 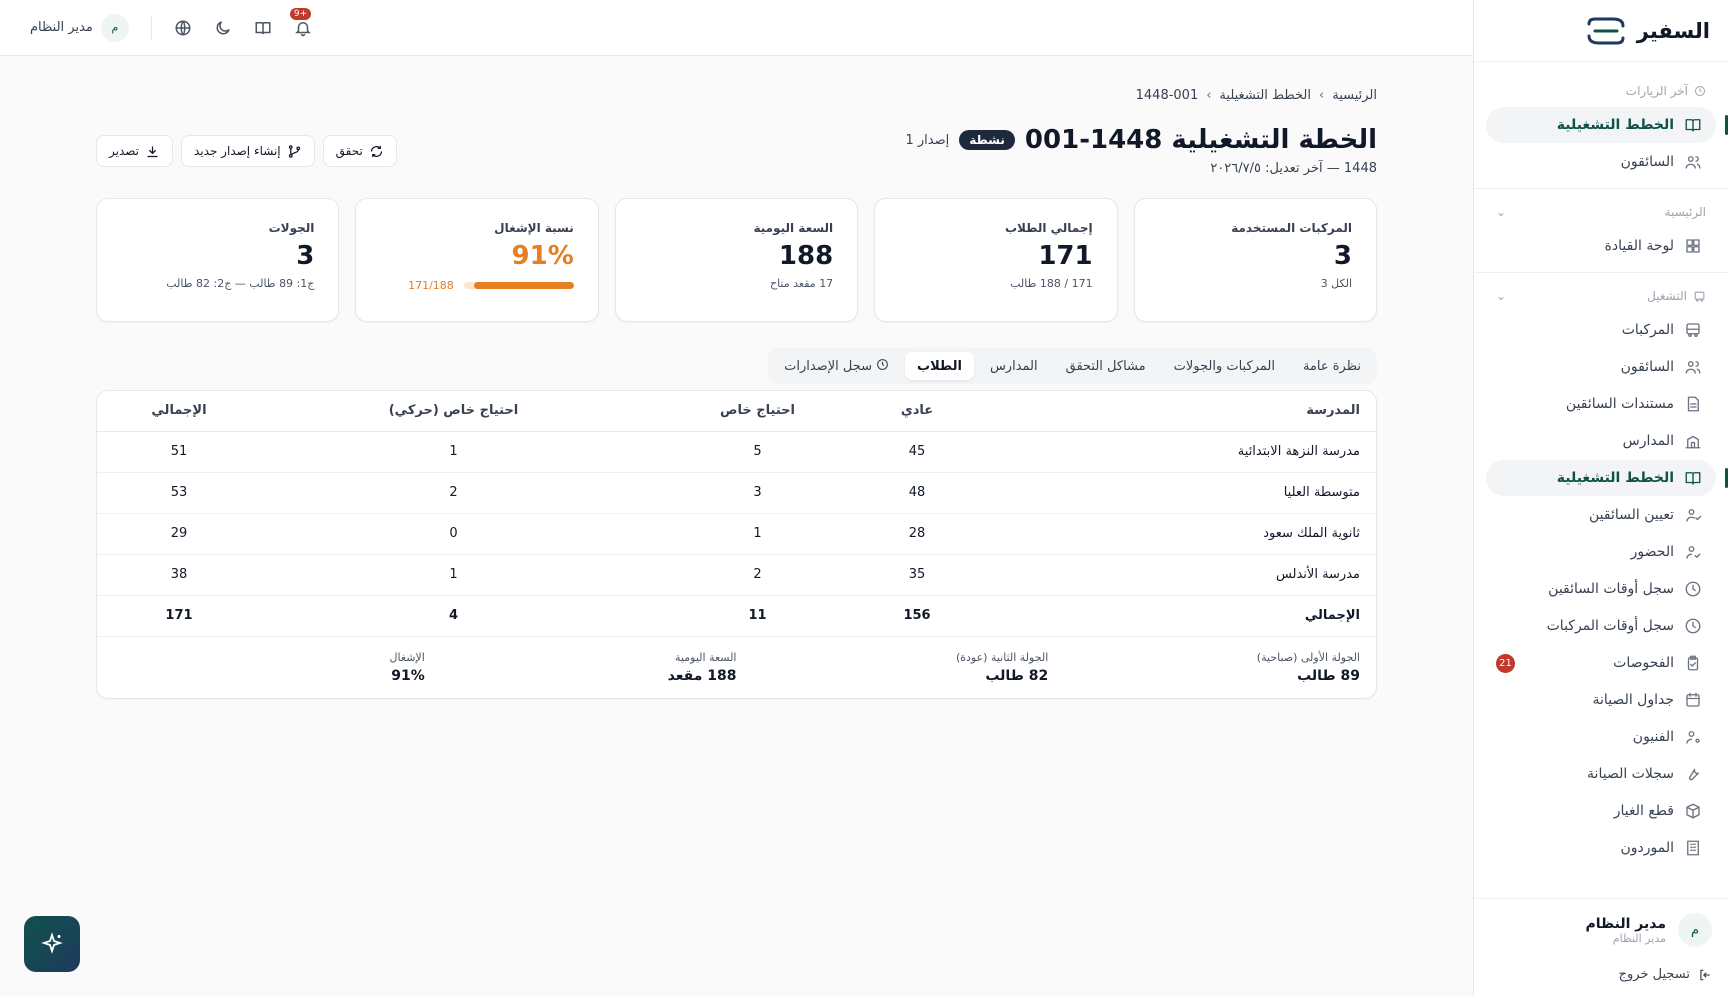 I want to click on sidebar-item: المدارس, so click(x=1601, y=441).